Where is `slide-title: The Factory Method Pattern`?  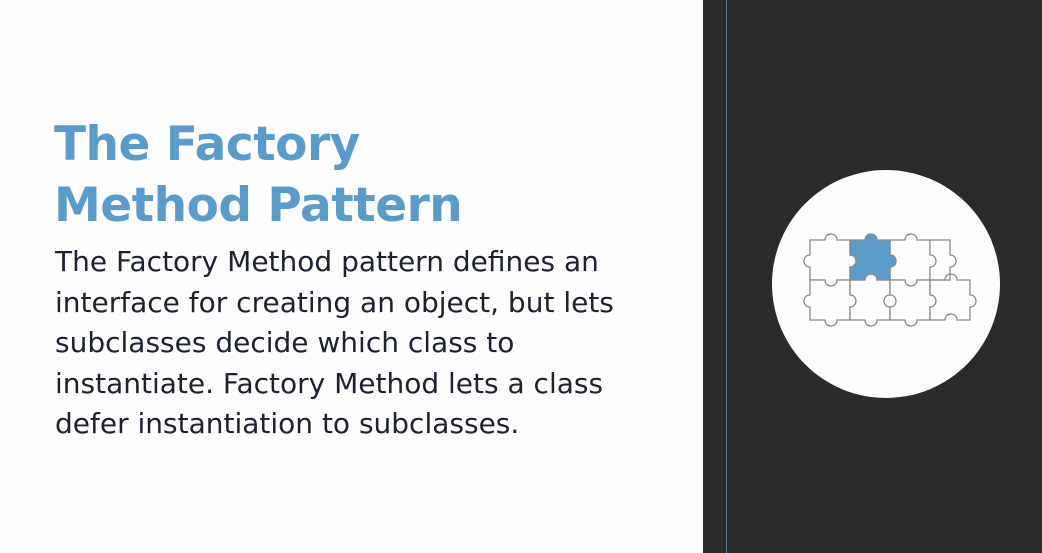 slide-title: The Factory Method Pattern is located at coordinates (364, 175).